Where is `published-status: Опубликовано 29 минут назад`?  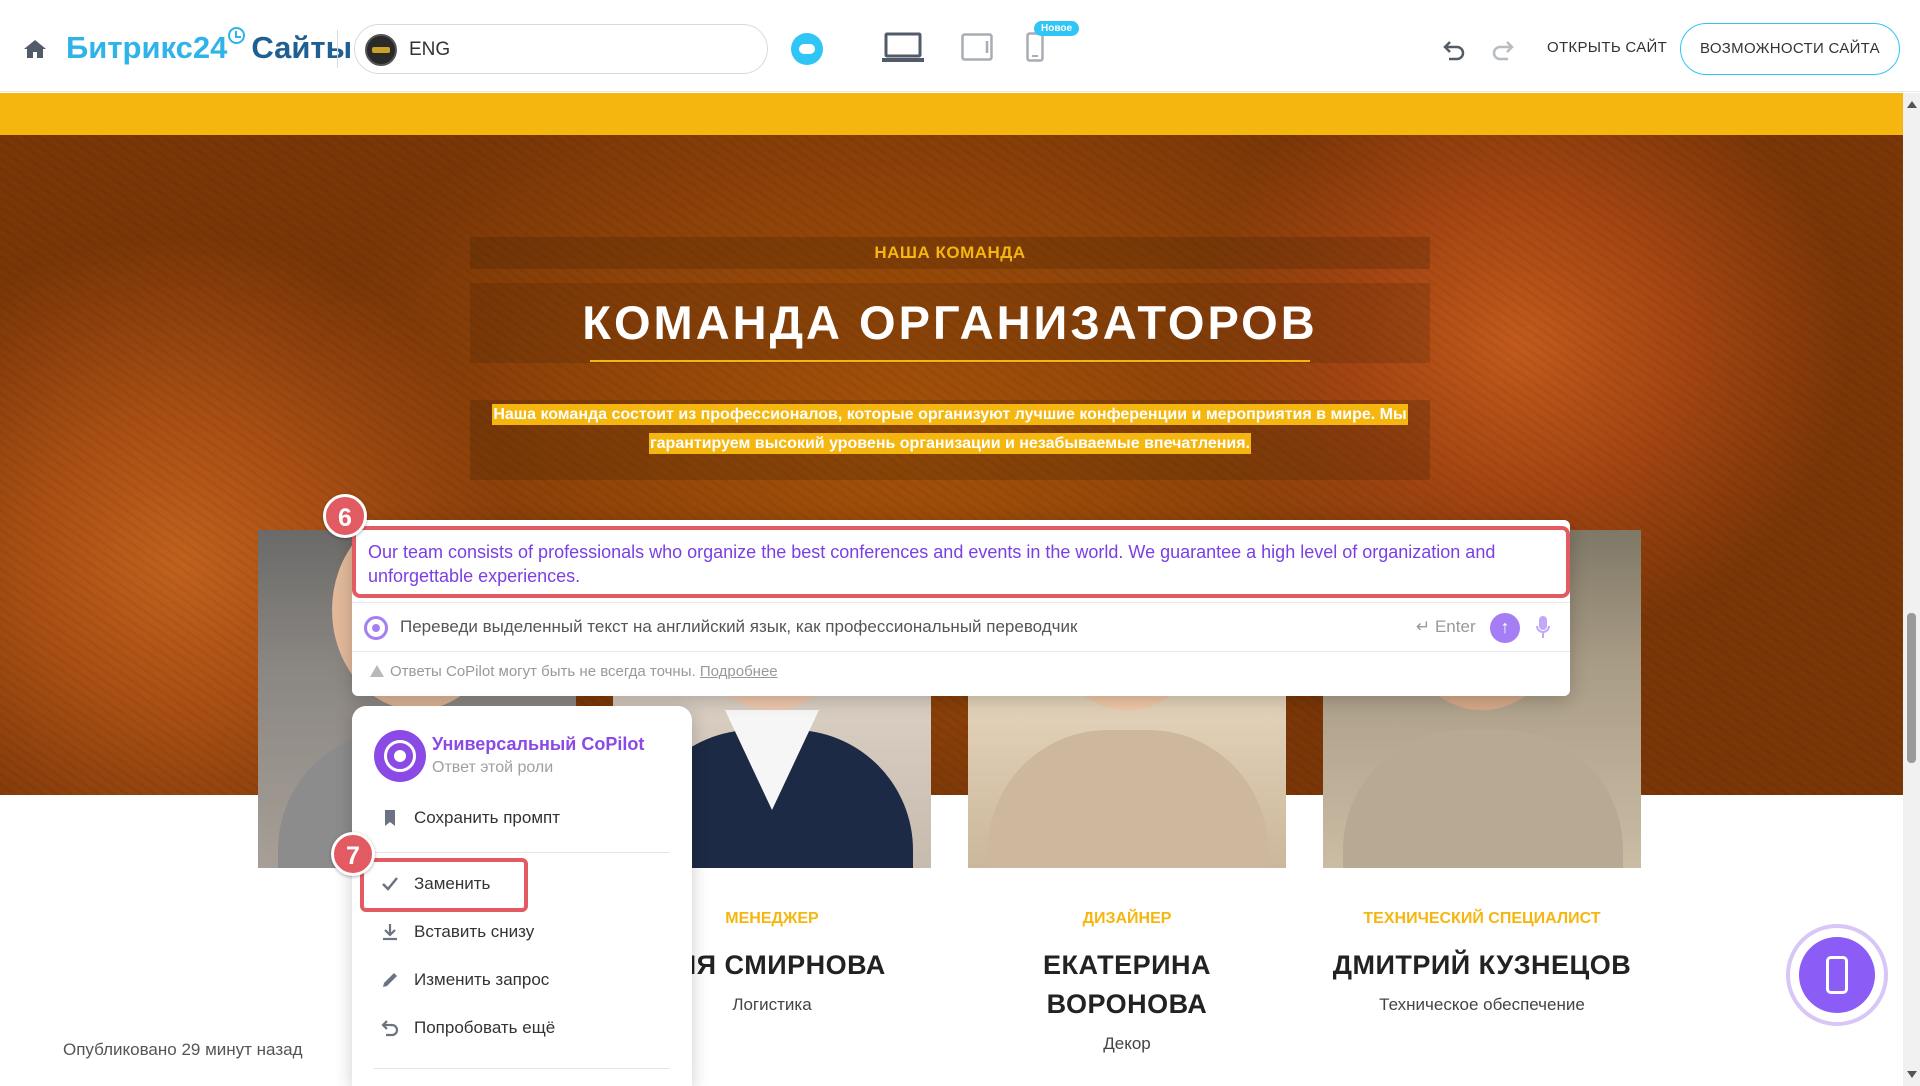 published-status: Опубликовано 29 минут назад is located at coordinates (183, 1049).